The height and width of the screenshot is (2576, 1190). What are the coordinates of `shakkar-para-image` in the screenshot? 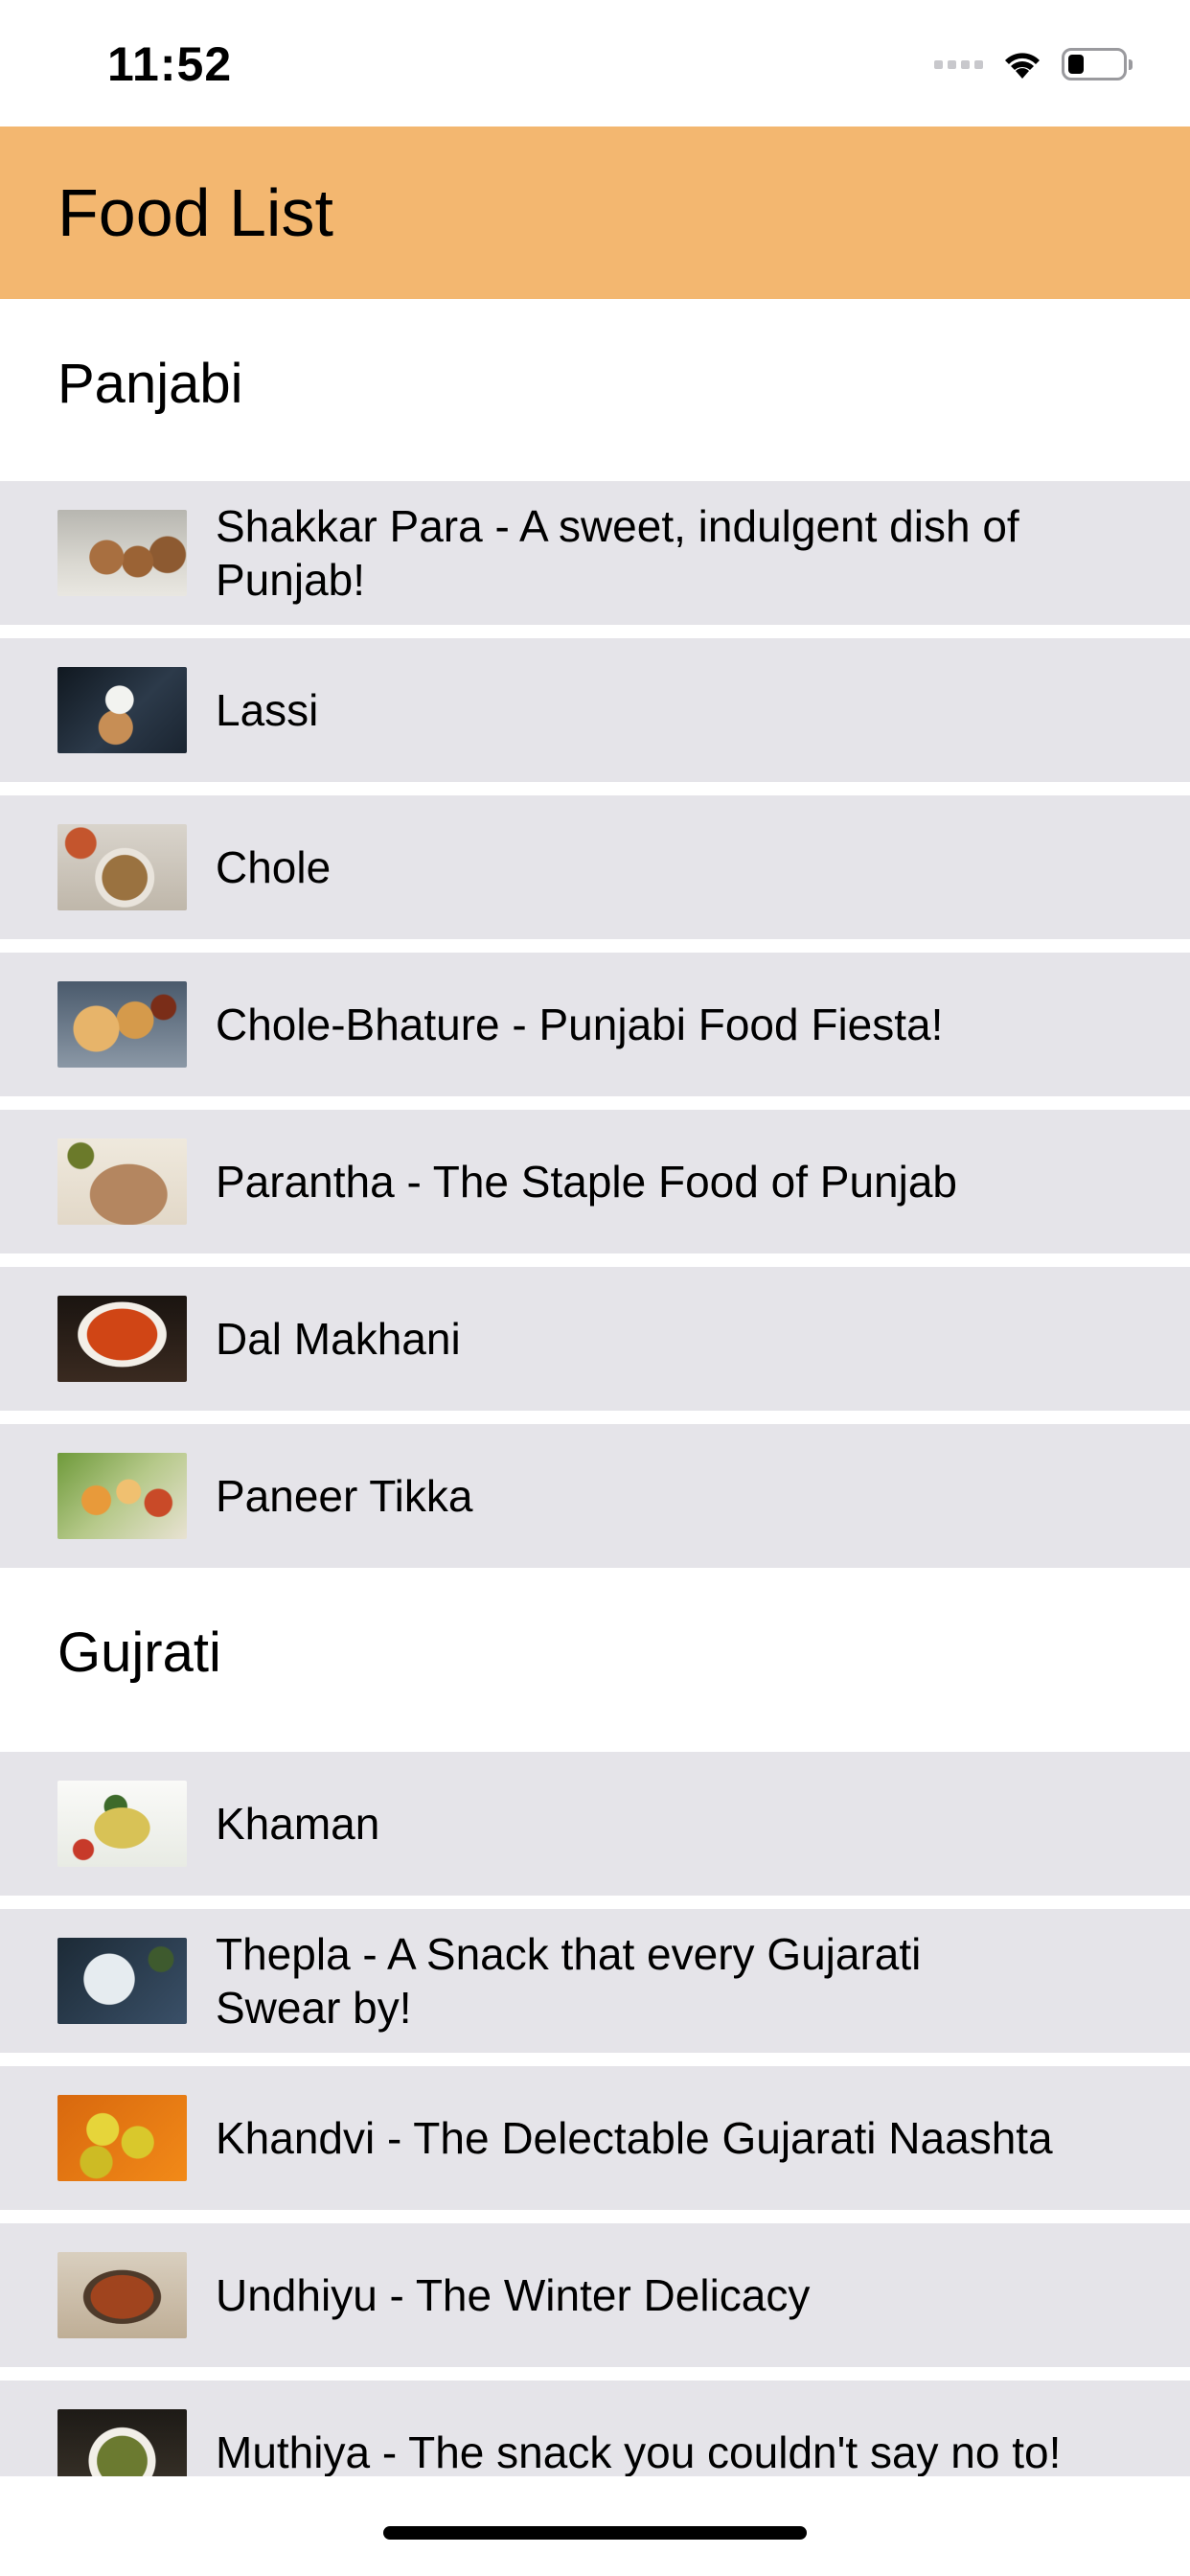 It's located at (122, 553).